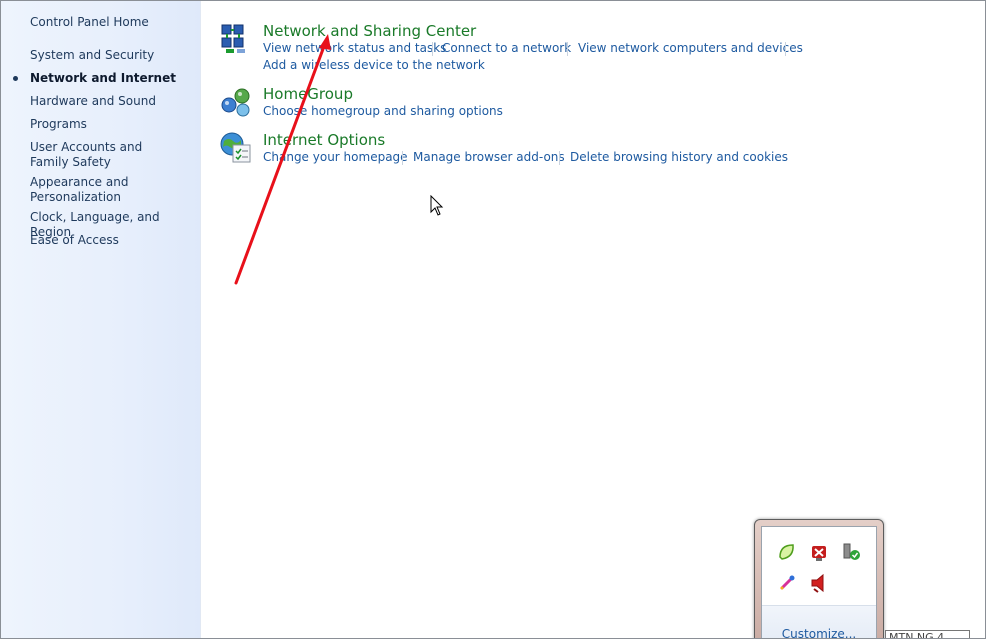 This screenshot has height=639, width=986. I want to click on task-choose-homegroup: Choose homegroup and sharing options, so click(383, 111).